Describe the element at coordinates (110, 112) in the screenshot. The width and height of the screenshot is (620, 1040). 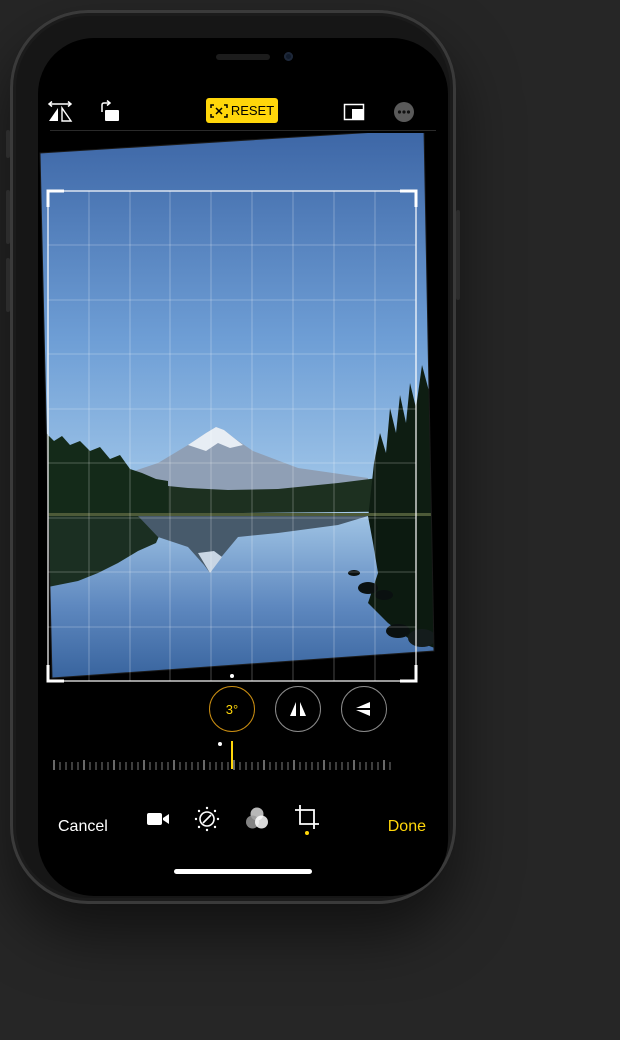
I see `rotate-icon` at that location.